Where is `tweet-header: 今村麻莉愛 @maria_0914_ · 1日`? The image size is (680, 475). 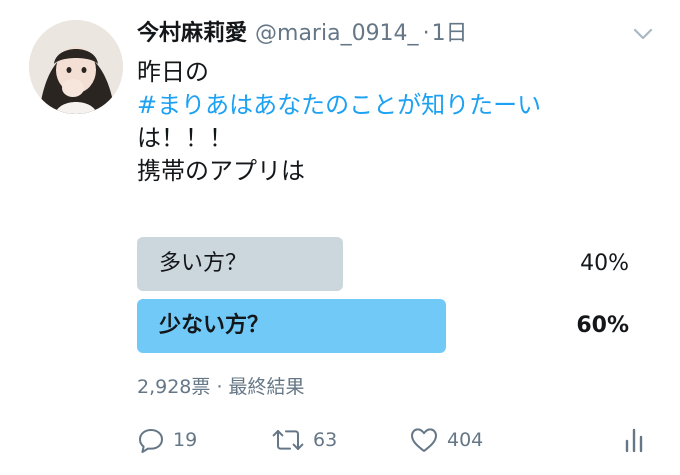 tweet-header: 今村麻莉愛 @maria_0914_ · 1日 is located at coordinates (302, 34).